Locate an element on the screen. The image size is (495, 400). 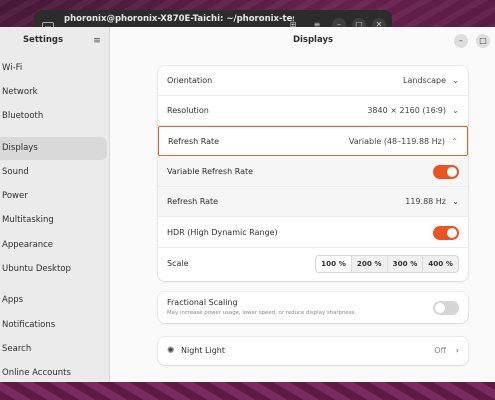
refresh-rate-value: Variable (48–119.88 Hz) is located at coordinates (396, 141).